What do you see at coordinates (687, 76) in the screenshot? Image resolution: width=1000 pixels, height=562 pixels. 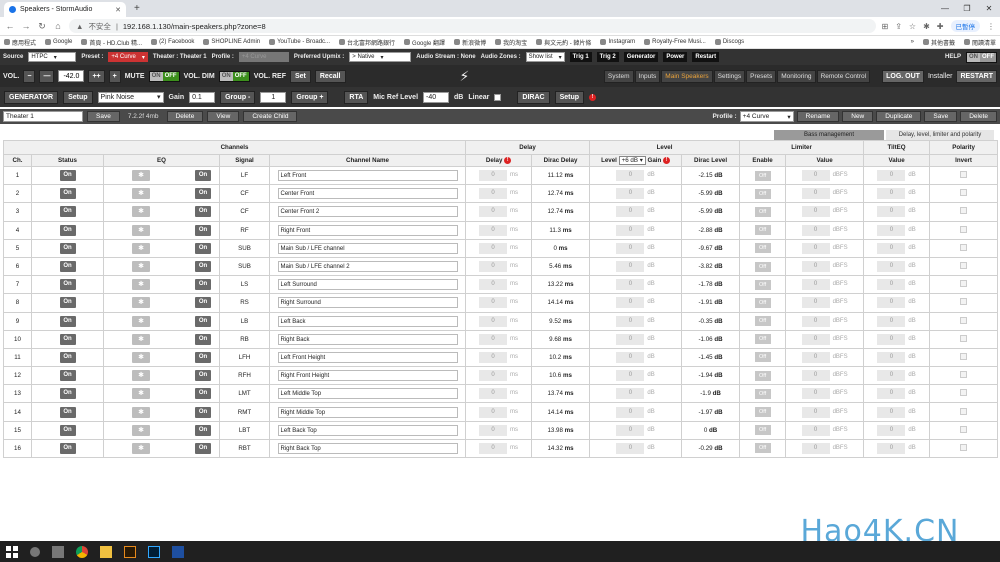 I see `nav-main-speakers: Main Speakers` at bounding box center [687, 76].